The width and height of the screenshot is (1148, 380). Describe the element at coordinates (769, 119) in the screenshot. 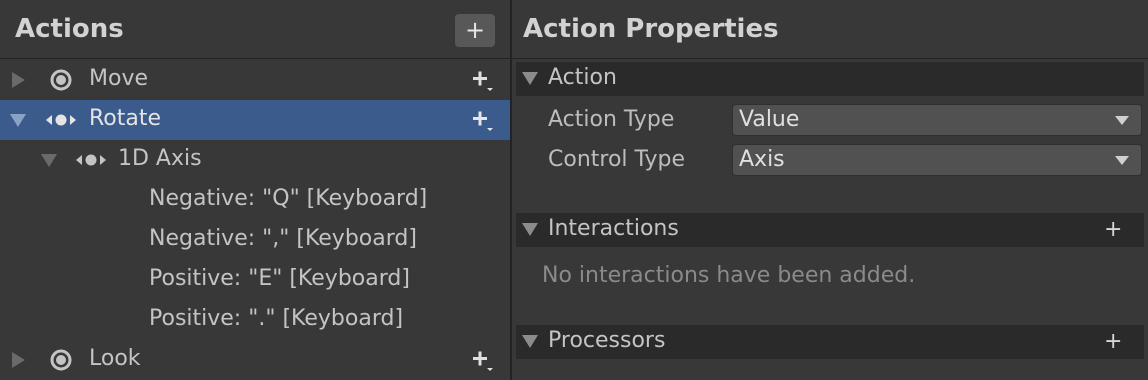

I see `action-type-value: Value` at that location.